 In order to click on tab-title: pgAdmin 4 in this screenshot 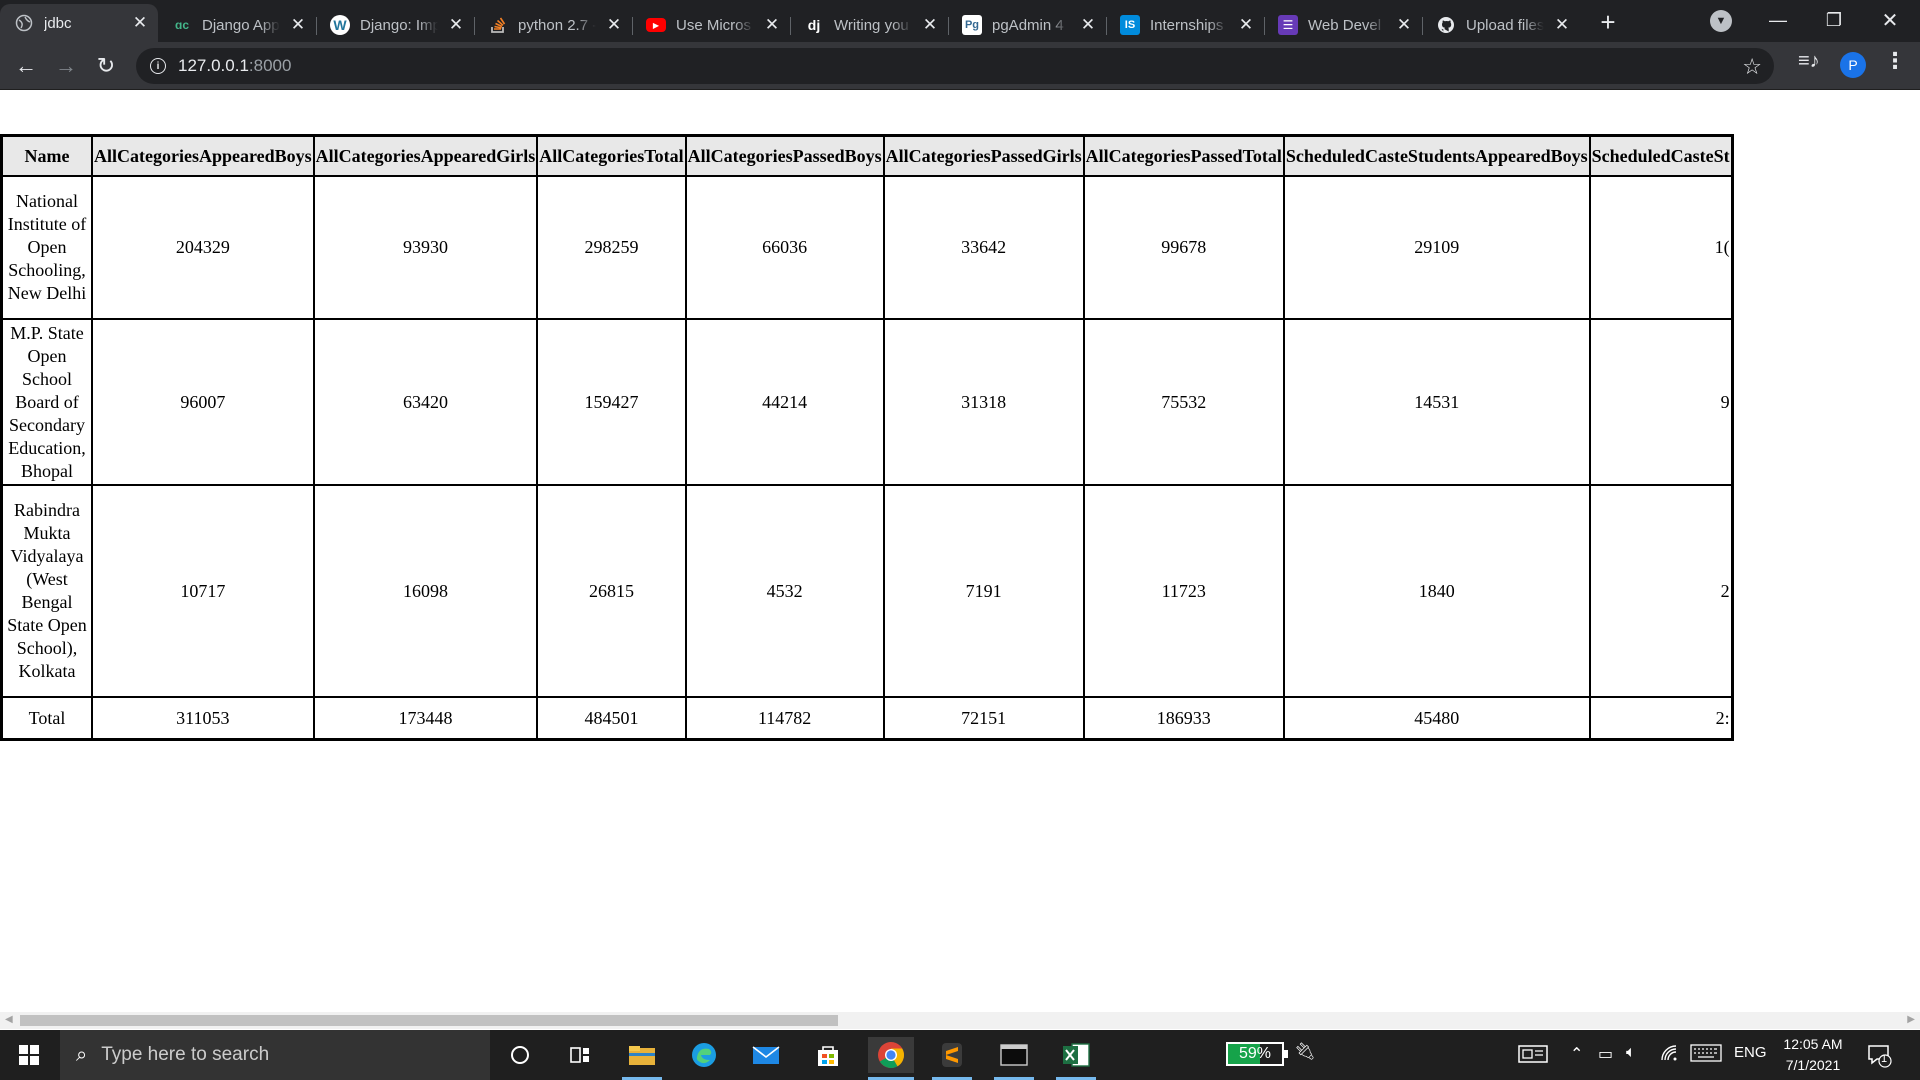, I will do `click(1028, 25)`.